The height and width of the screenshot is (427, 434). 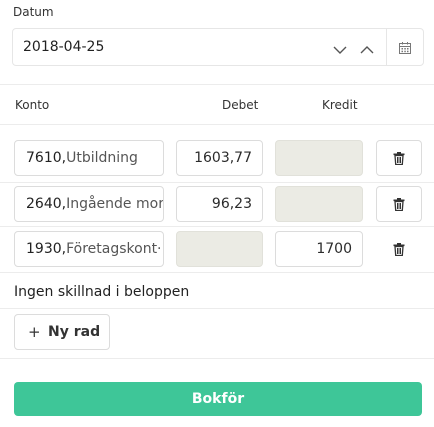 What do you see at coordinates (102, 292) in the screenshot?
I see `balance-status: Ingen skillnad i beloppen` at bounding box center [102, 292].